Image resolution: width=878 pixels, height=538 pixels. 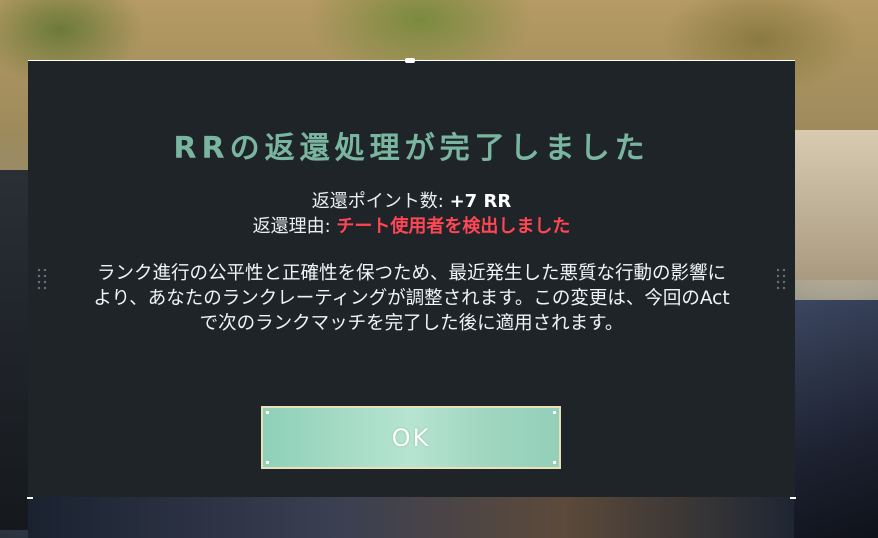 What do you see at coordinates (380, 201) in the screenshot?
I see `refund-points-label: 返還ポイント数:` at bounding box center [380, 201].